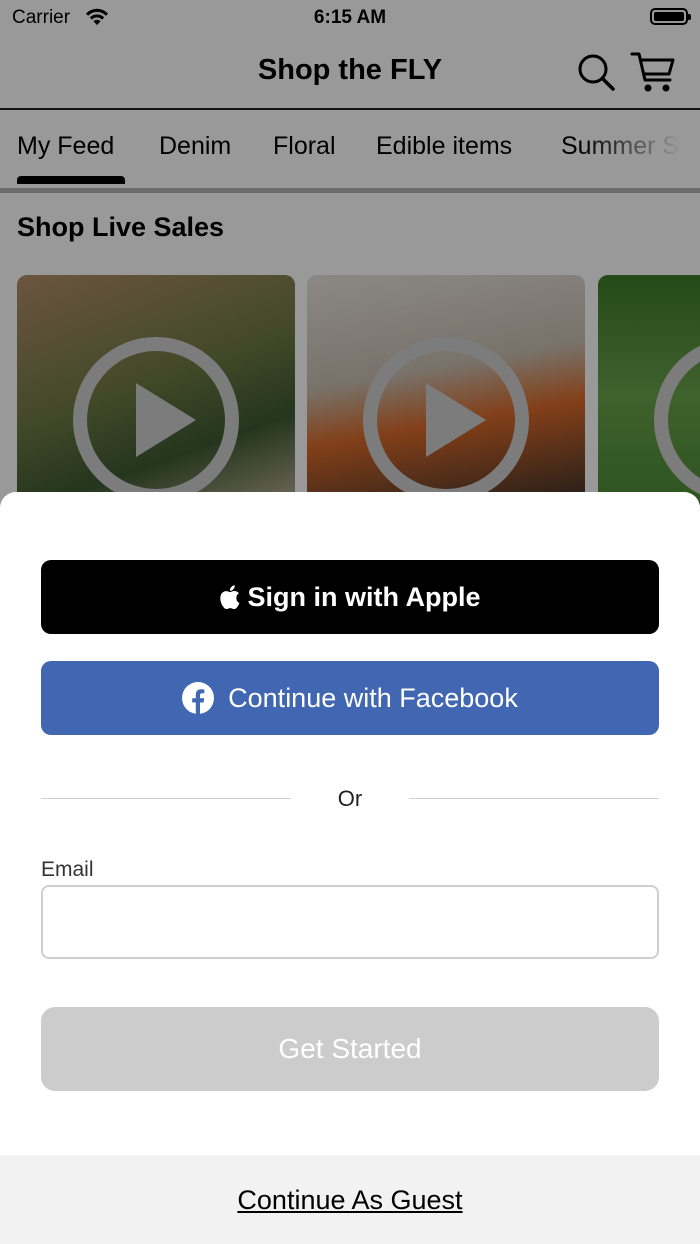 This screenshot has height=1244, width=700. What do you see at coordinates (534, 798) in the screenshot?
I see `divider-line-right` at bounding box center [534, 798].